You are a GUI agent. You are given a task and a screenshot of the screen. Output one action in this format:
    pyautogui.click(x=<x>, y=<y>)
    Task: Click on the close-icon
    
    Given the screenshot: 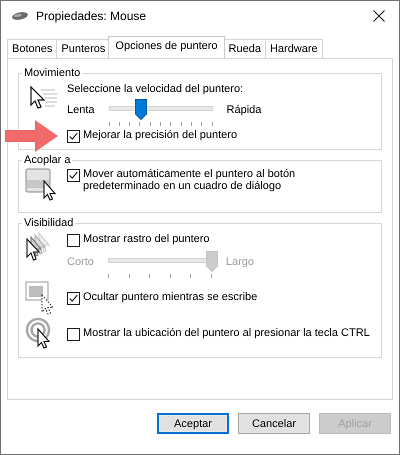 What is the action you would take?
    pyautogui.click(x=379, y=16)
    